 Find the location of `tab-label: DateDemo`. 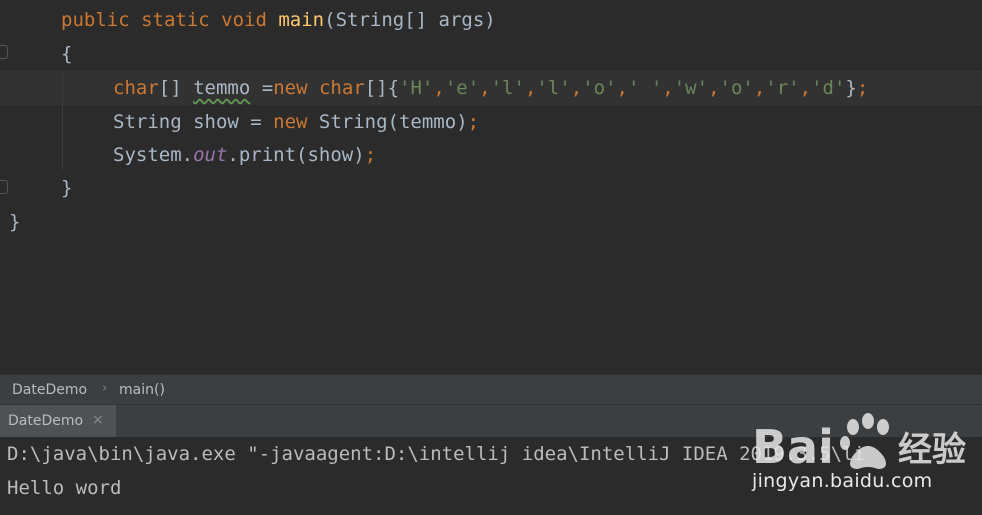

tab-label: DateDemo is located at coordinates (46, 421).